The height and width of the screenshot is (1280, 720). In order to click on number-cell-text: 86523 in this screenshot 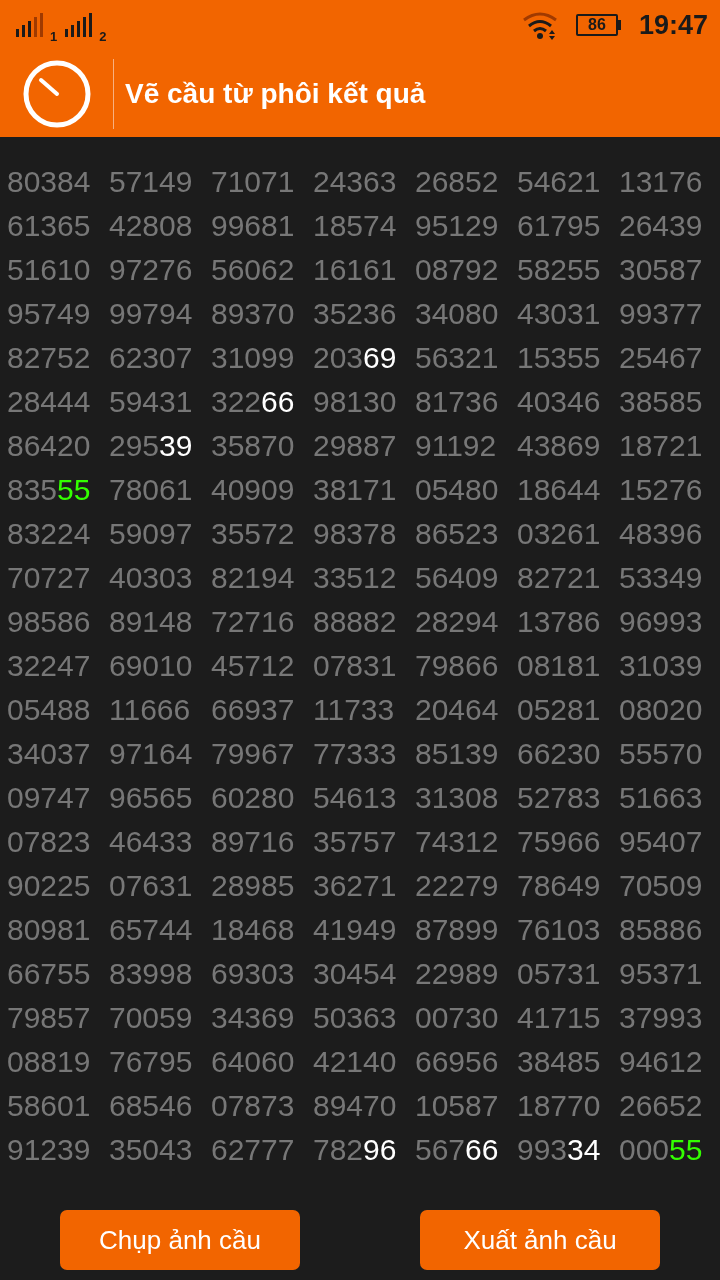, I will do `click(457, 534)`.